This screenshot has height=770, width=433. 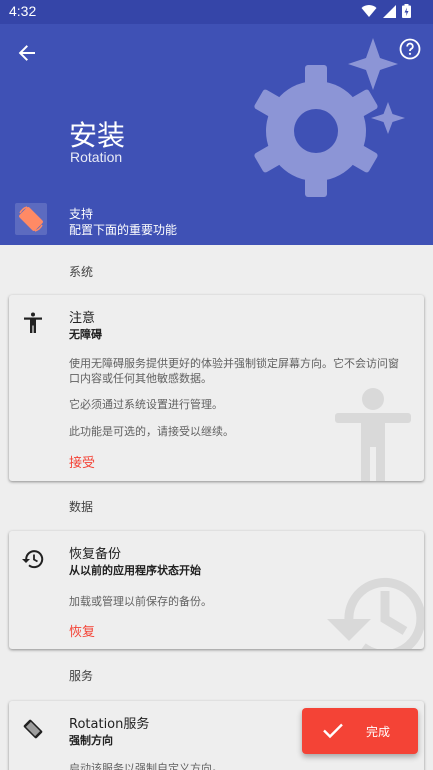 What do you see at coordinates (151, 431) in the screenshot?
I see `card-description-3: 此功能是可选的，请接受以继续。` at bounding box center [151, 431].